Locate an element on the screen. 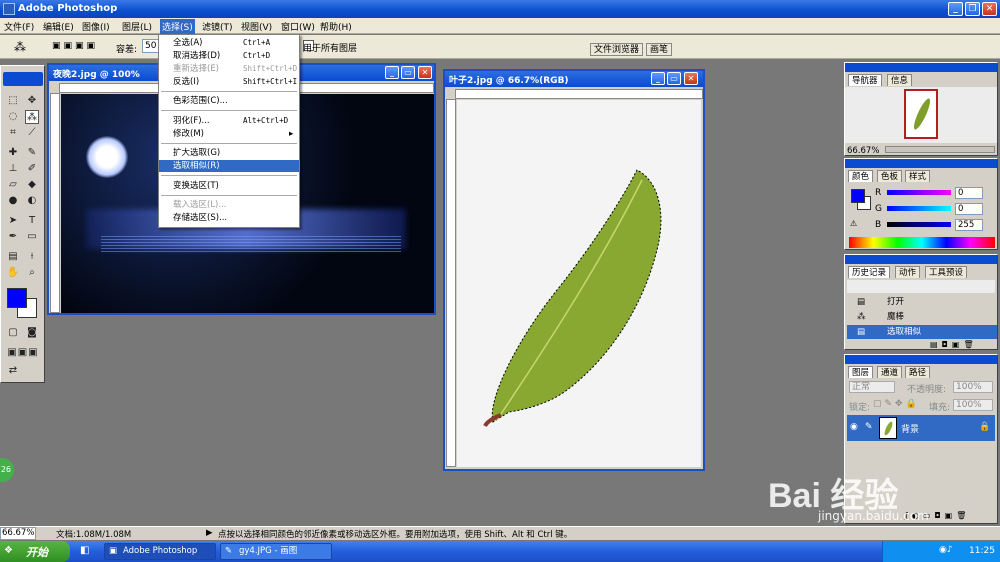  brush-tool-icon: ✎ is located at coordinates (32, 153).